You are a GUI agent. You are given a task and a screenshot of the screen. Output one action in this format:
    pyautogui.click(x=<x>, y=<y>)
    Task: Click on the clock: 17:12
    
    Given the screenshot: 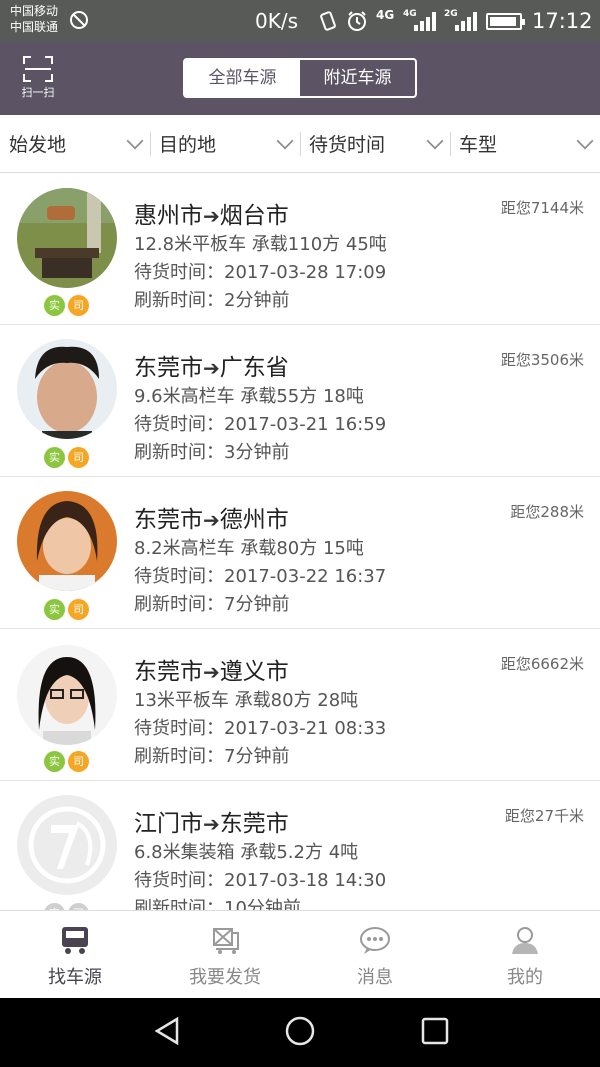 What is the action you would take?
    pyautogui.click(x=562, y=21)
    